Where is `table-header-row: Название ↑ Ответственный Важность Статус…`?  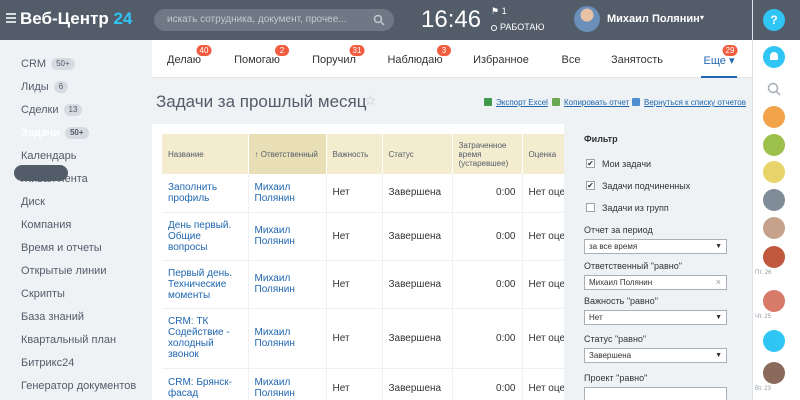
table-header-row: Название ↑ Ответственный Важность Статус… is located at coordinates (372, 154).